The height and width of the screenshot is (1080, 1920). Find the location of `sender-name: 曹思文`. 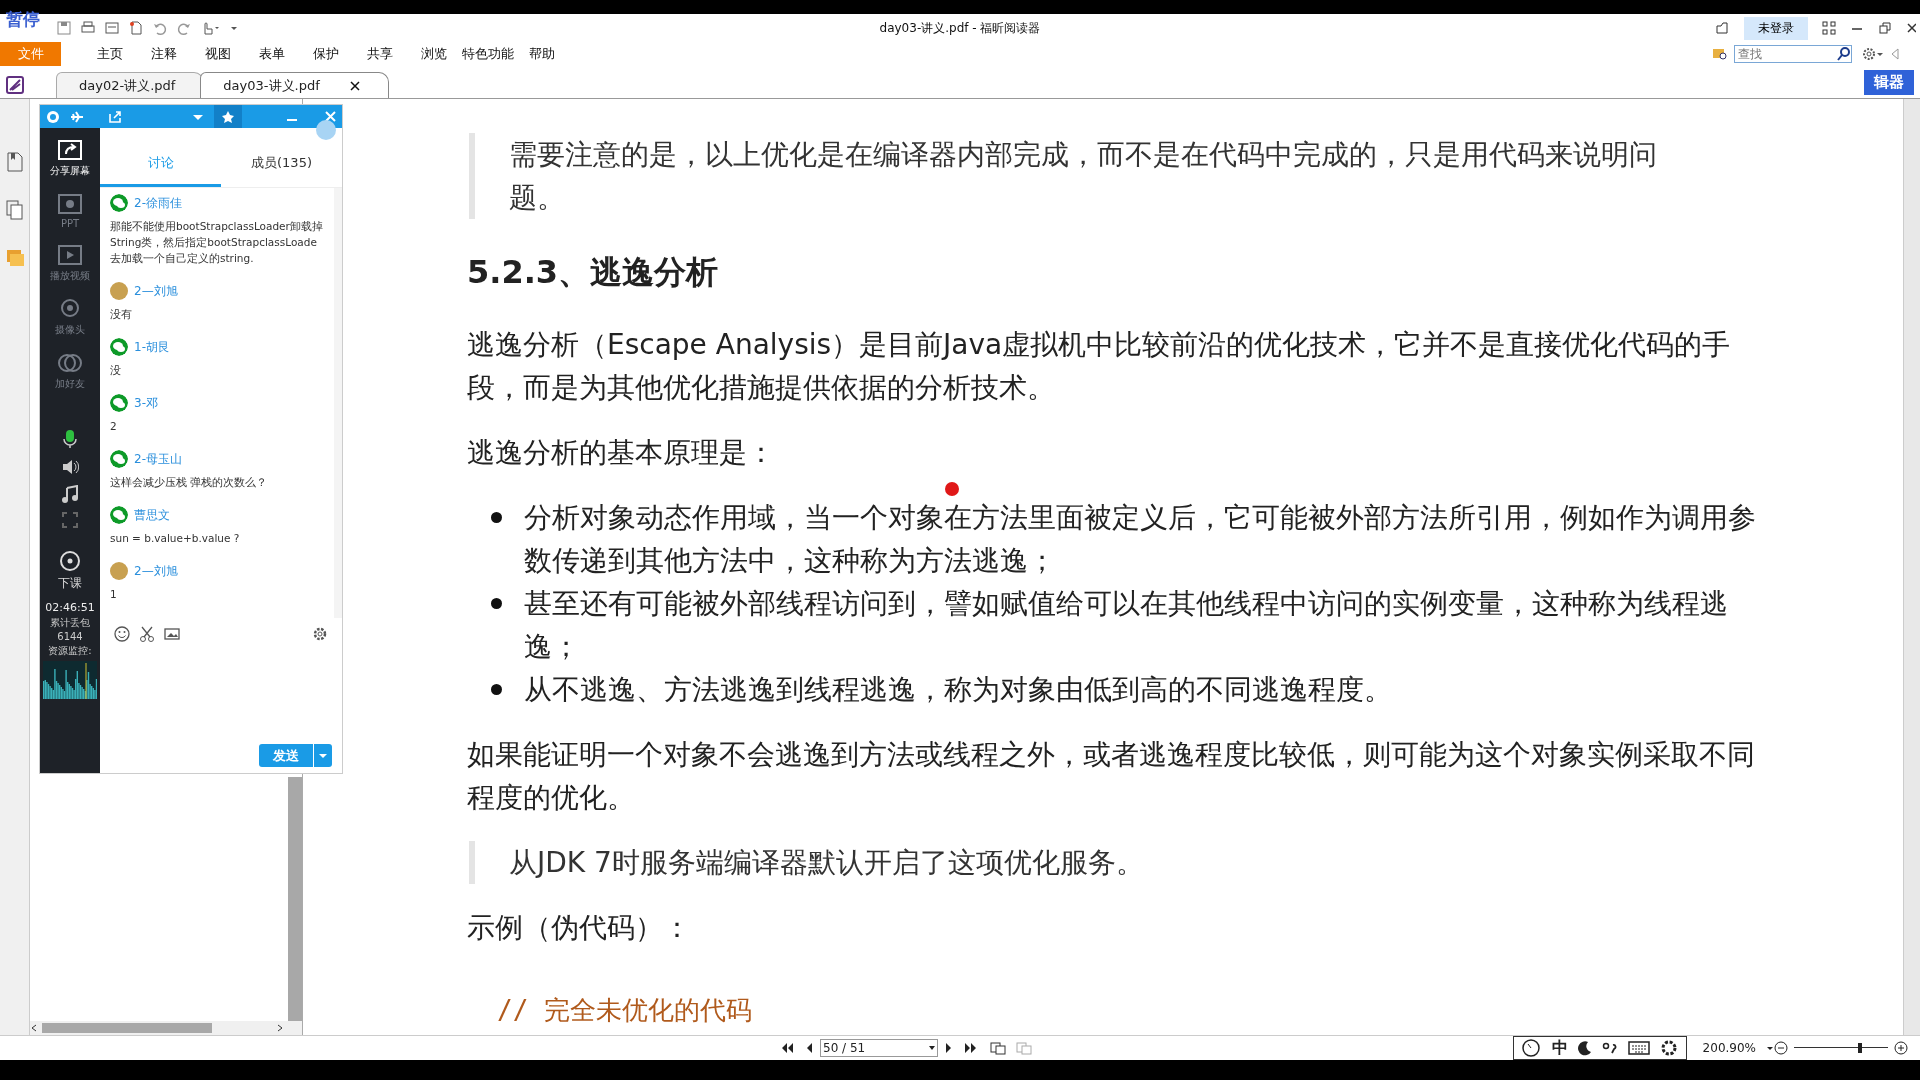

sender-name: 曹思文 is located at coordinates (152, 515).